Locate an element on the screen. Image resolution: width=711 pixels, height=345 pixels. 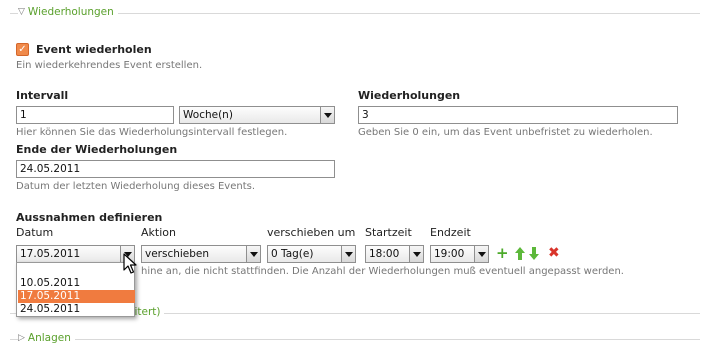
date-option-selected: 17.05.2011 is located at coordinates (76, 296).